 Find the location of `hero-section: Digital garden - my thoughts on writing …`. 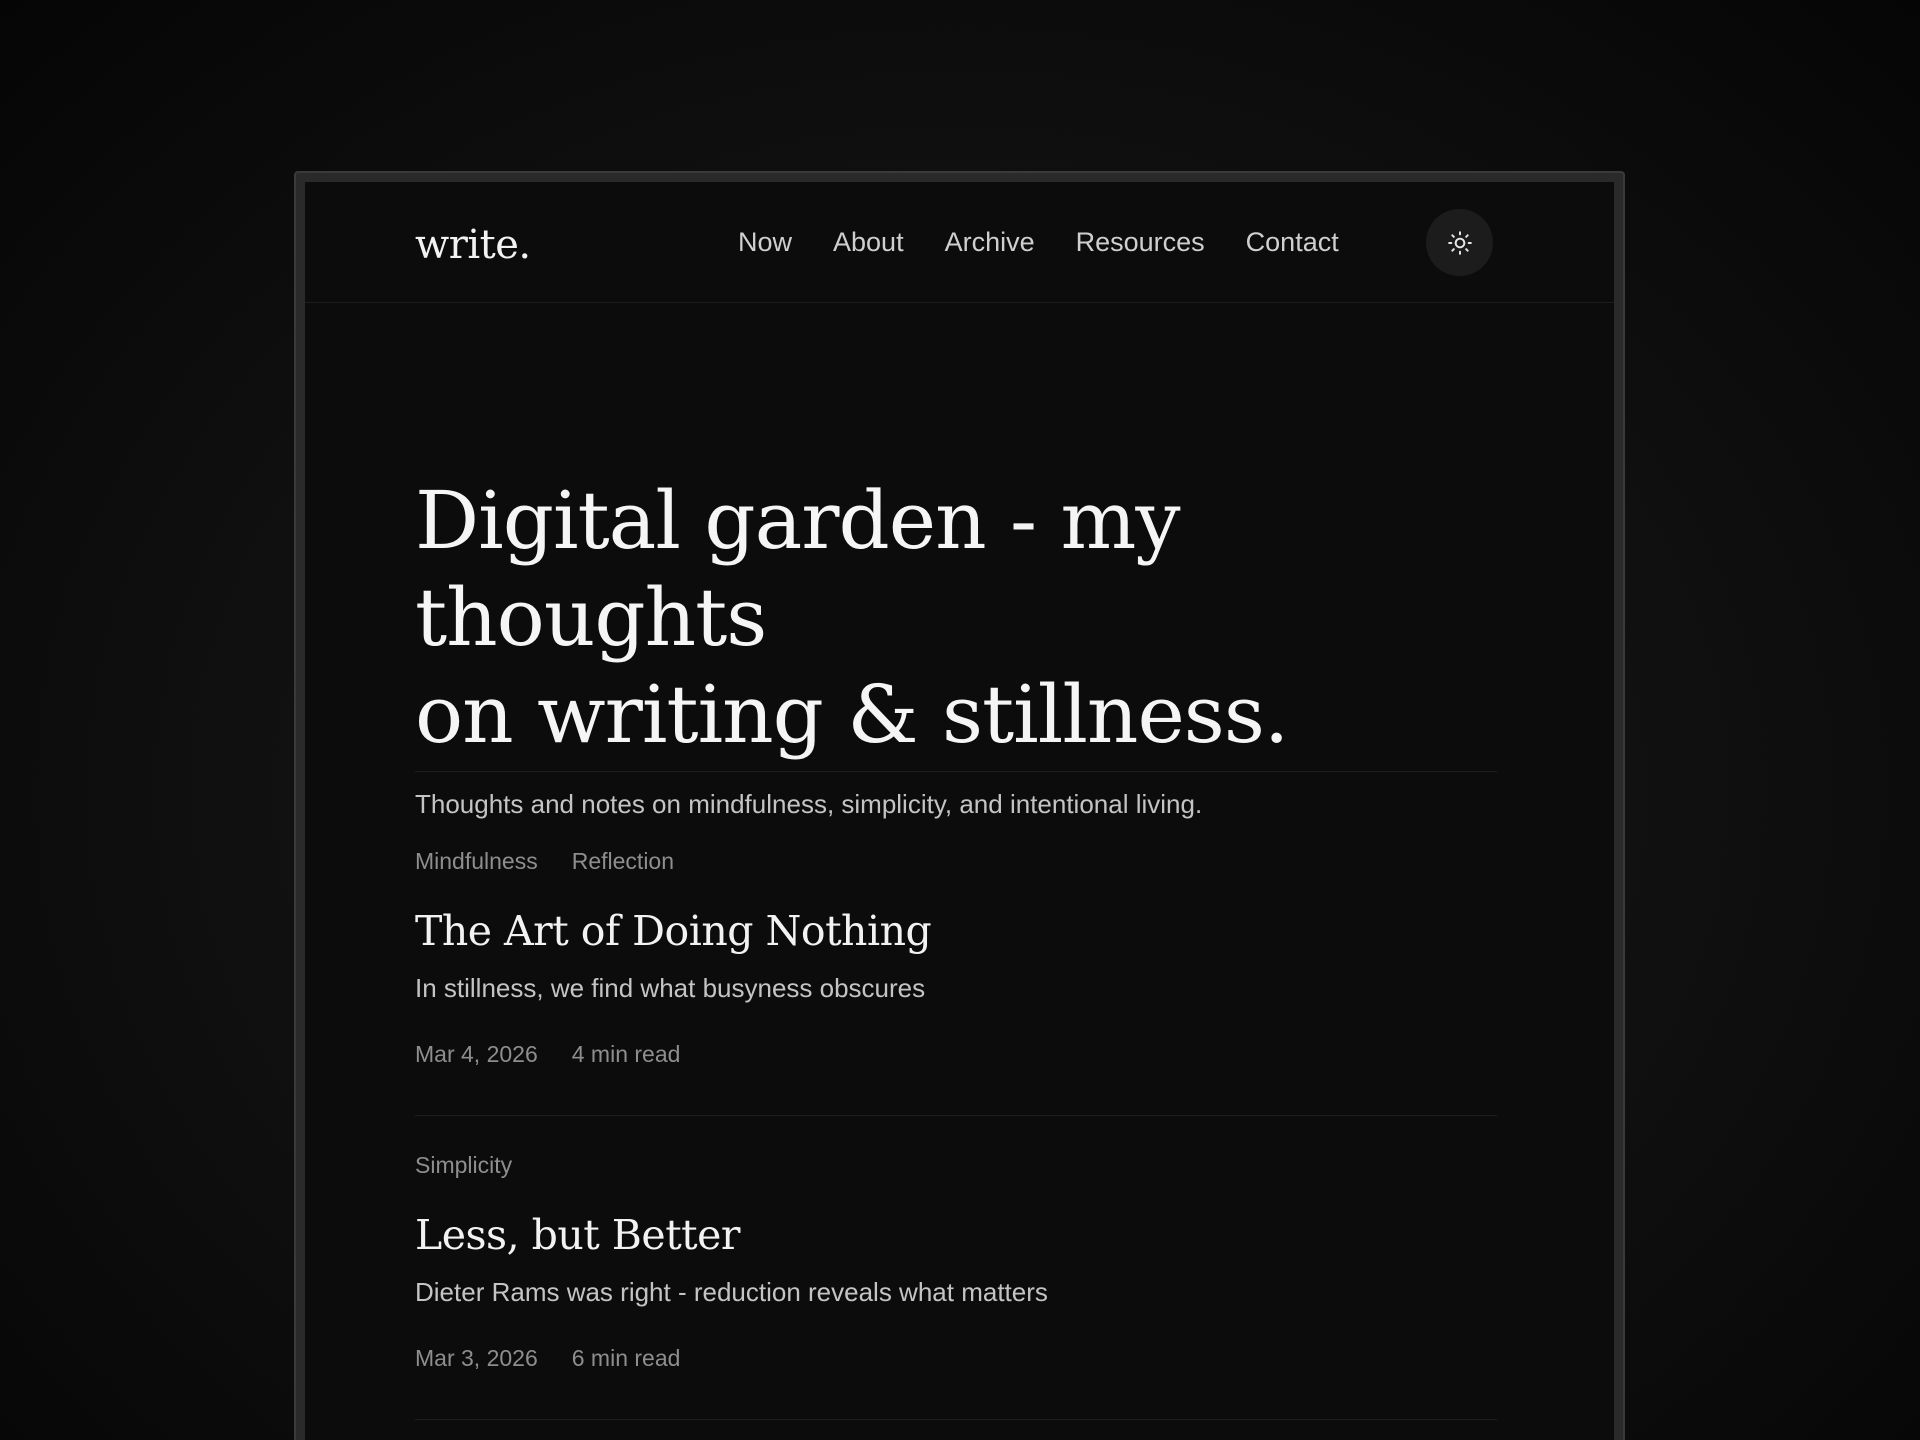

hero-section: Digital garden - my thoughts on writing … is located at coordinates (956, 646).